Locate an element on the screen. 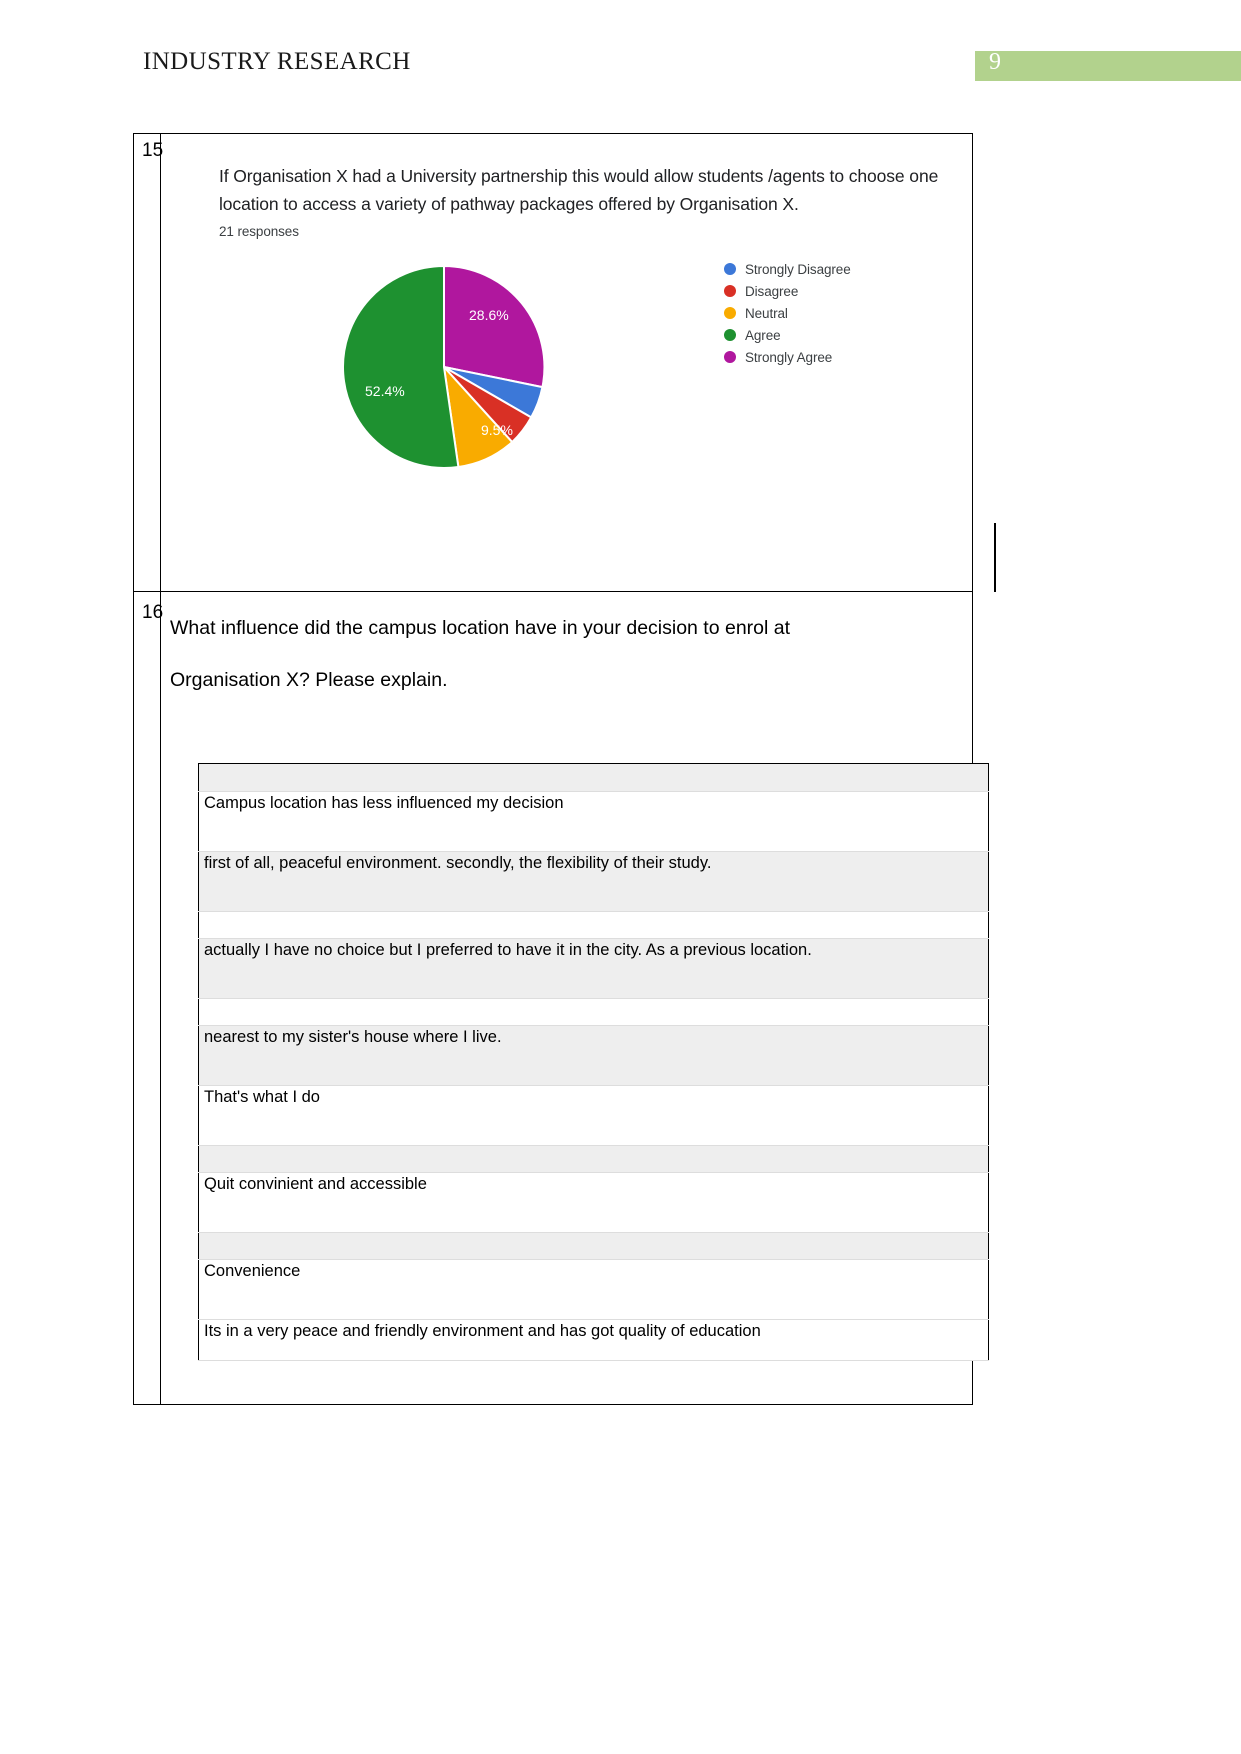 The height and width of the screenshot is (1754, 1241). response-cell: Convenience is located at coordinates (593, 1289).